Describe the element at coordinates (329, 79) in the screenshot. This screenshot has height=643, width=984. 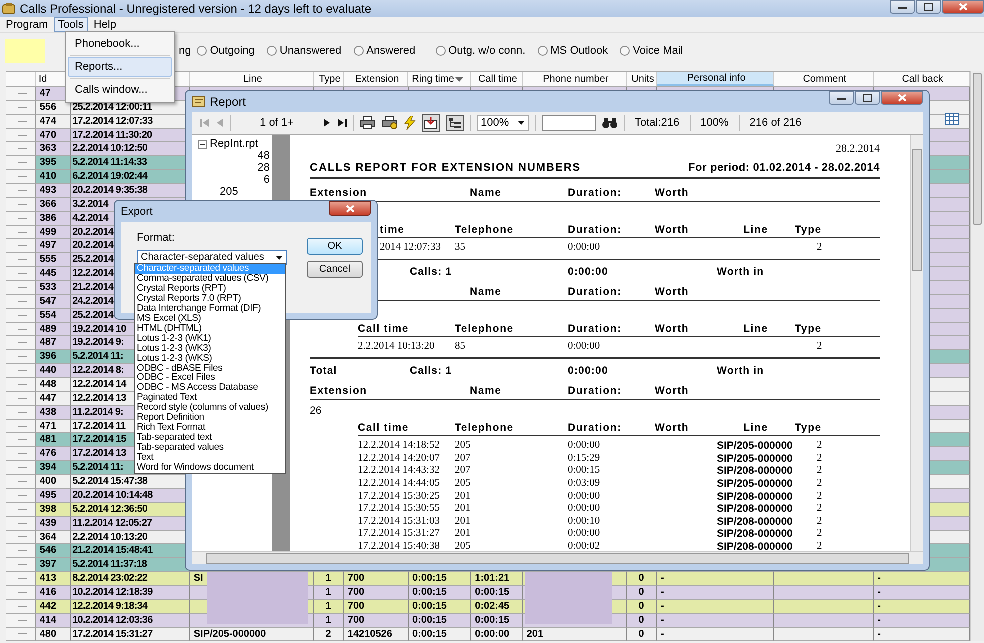
I see `column-header: Type` at that location.